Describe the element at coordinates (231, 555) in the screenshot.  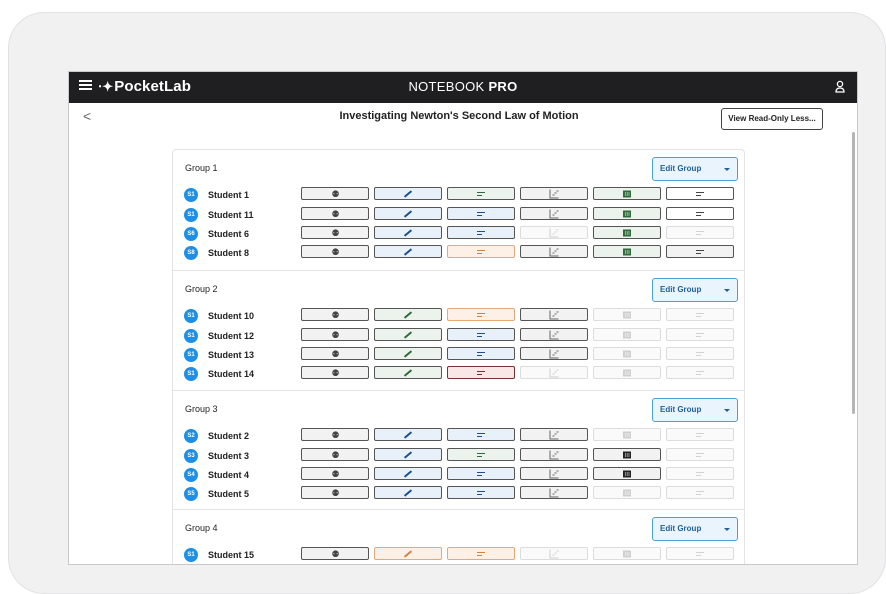
I see `student-name: Student 15` at that location.